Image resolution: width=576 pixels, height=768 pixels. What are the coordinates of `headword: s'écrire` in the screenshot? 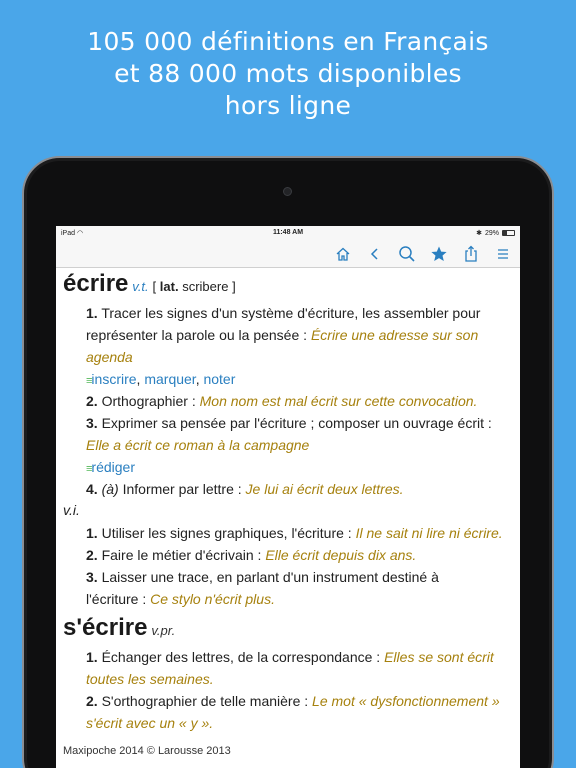 It's located at (105, 627).